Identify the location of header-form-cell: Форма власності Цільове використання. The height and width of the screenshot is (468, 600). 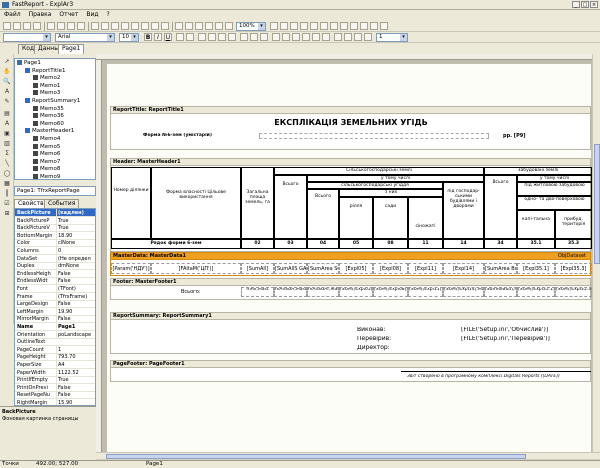
(196, 203).